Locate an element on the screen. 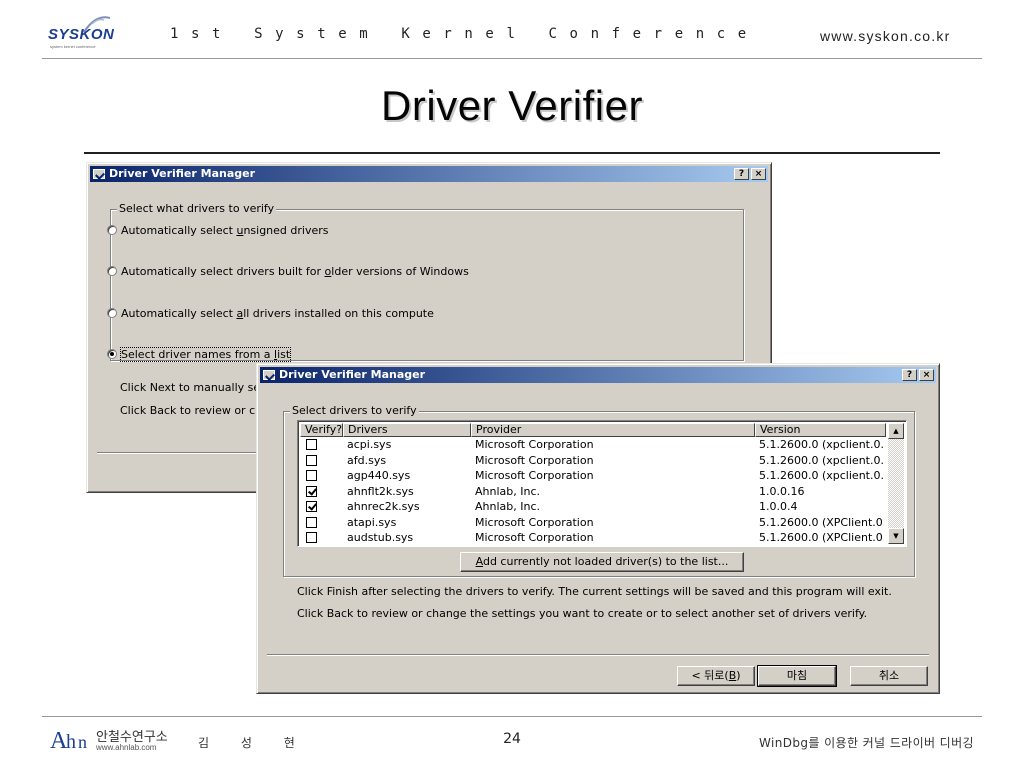 The width and height of the screenshot is (1024, 768). syskon-logo: SYSKON system kernel conference is located at coordinates (87, 31).